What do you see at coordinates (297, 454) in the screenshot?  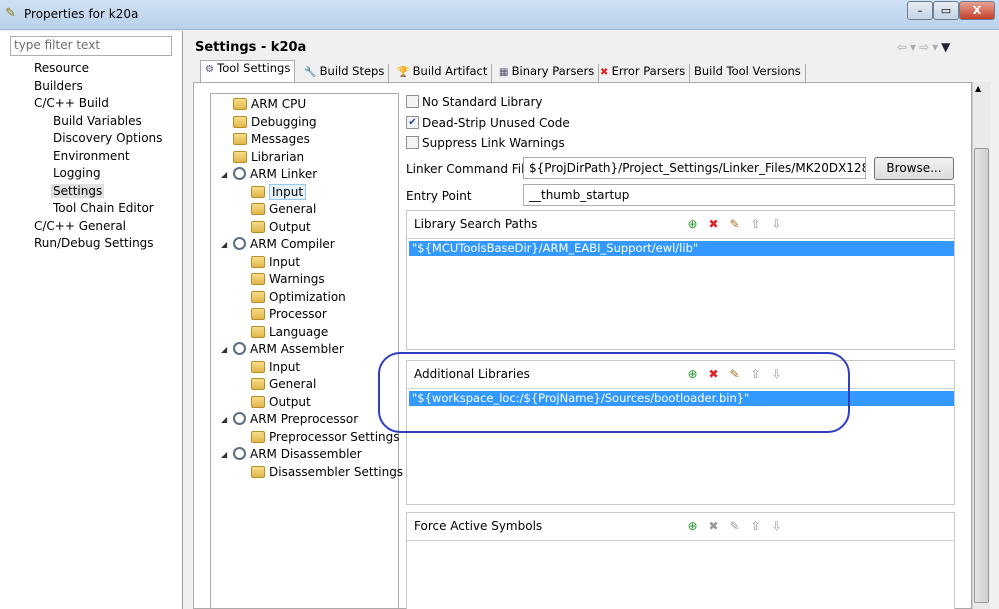 I see `tree-item: ARM Disassembler` at bounding box center [297, 454].